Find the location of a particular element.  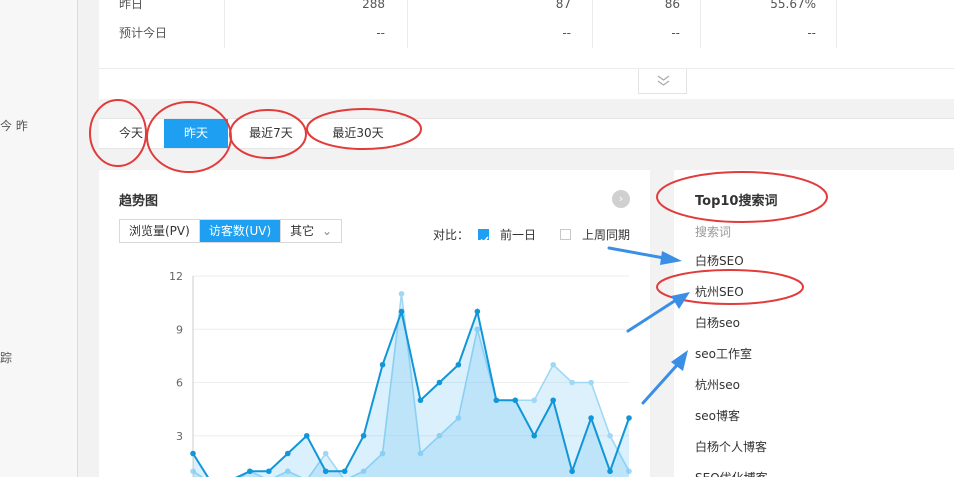

ip-value: -- is located at coordinates (675, 33).